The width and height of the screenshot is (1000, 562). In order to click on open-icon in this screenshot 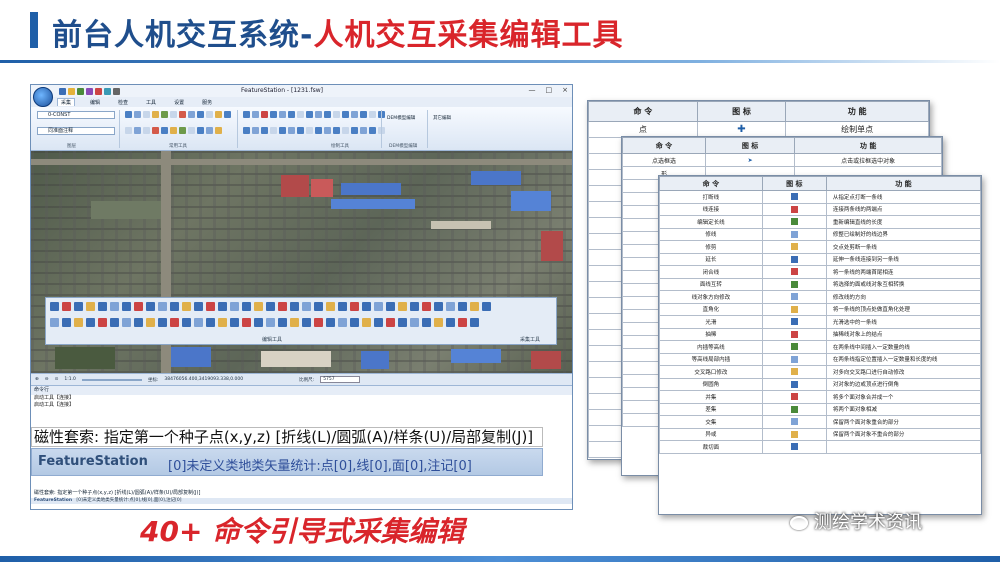, I will do `click(71, 91)`.